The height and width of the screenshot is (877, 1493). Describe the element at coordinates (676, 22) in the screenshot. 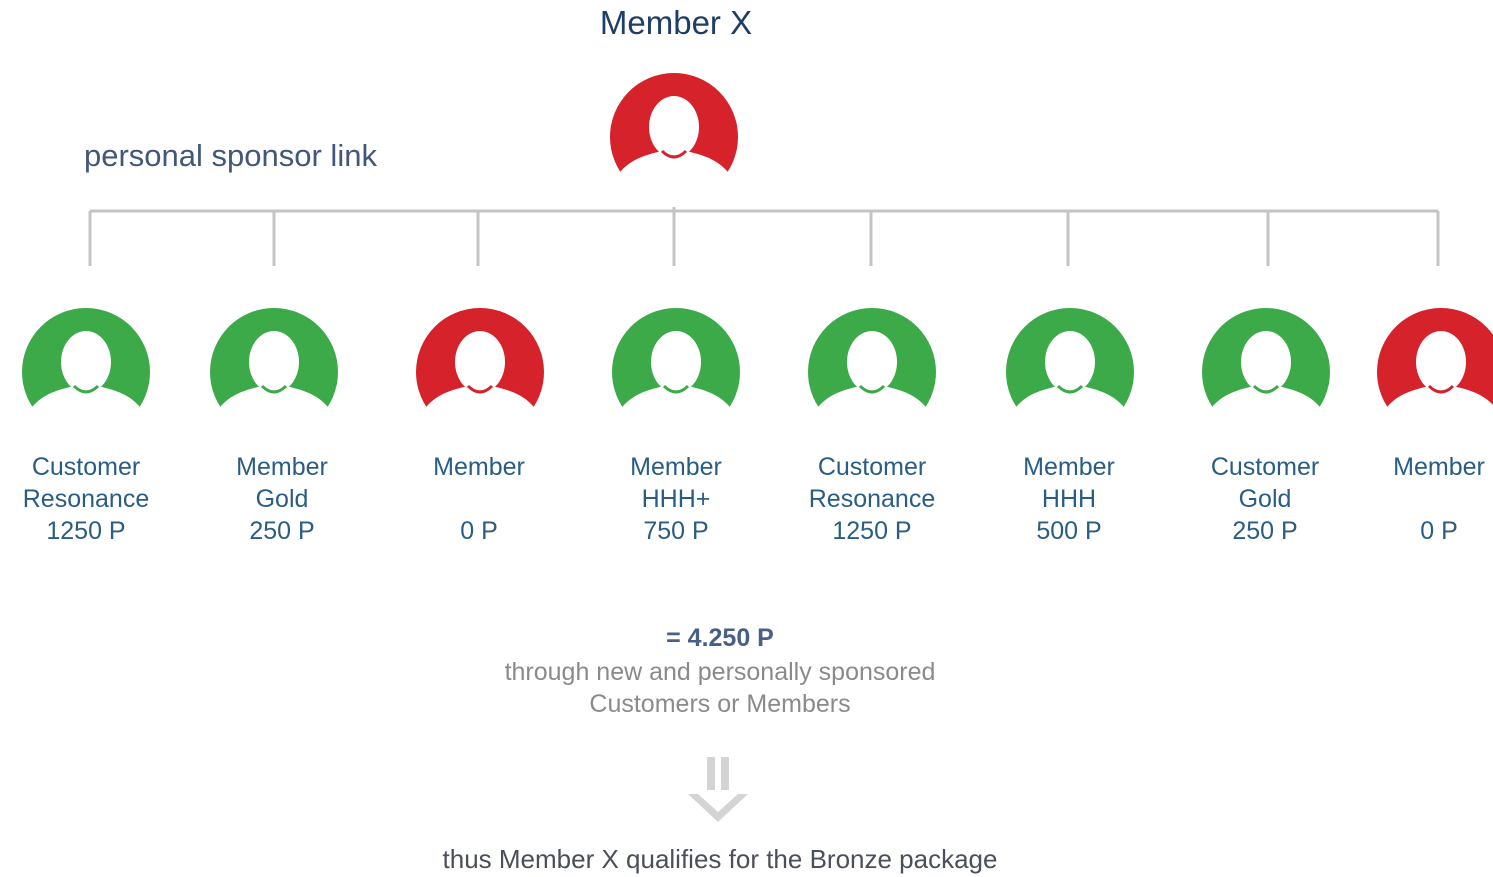

I see `root-member-title: Member X` at that location.